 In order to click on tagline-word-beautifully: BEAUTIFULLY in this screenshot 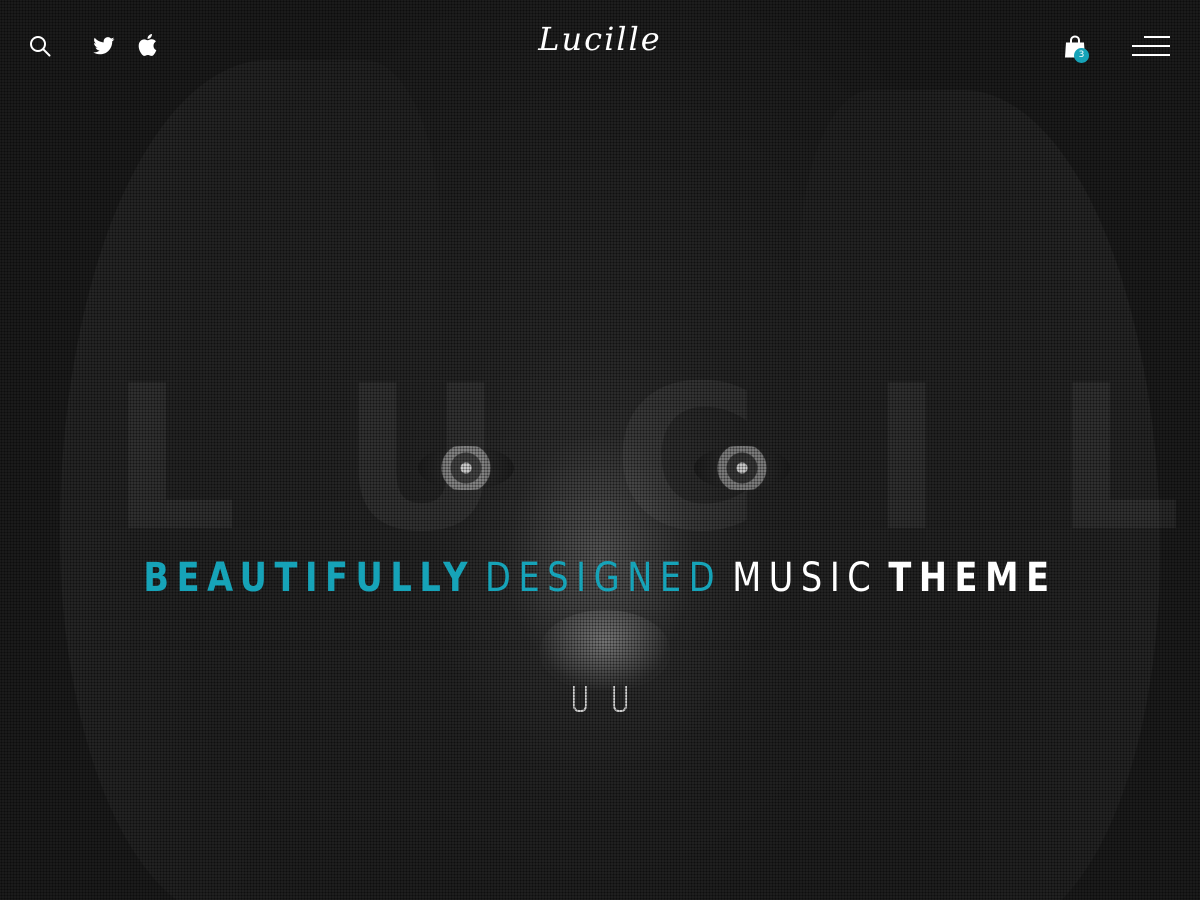, I will do `click(309, 578)`.